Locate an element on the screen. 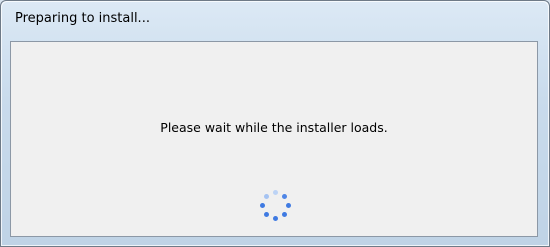 This screenshot has height=247, width=550. status-message: Please wait while the installer loads. is located at coordinates (274, 127).